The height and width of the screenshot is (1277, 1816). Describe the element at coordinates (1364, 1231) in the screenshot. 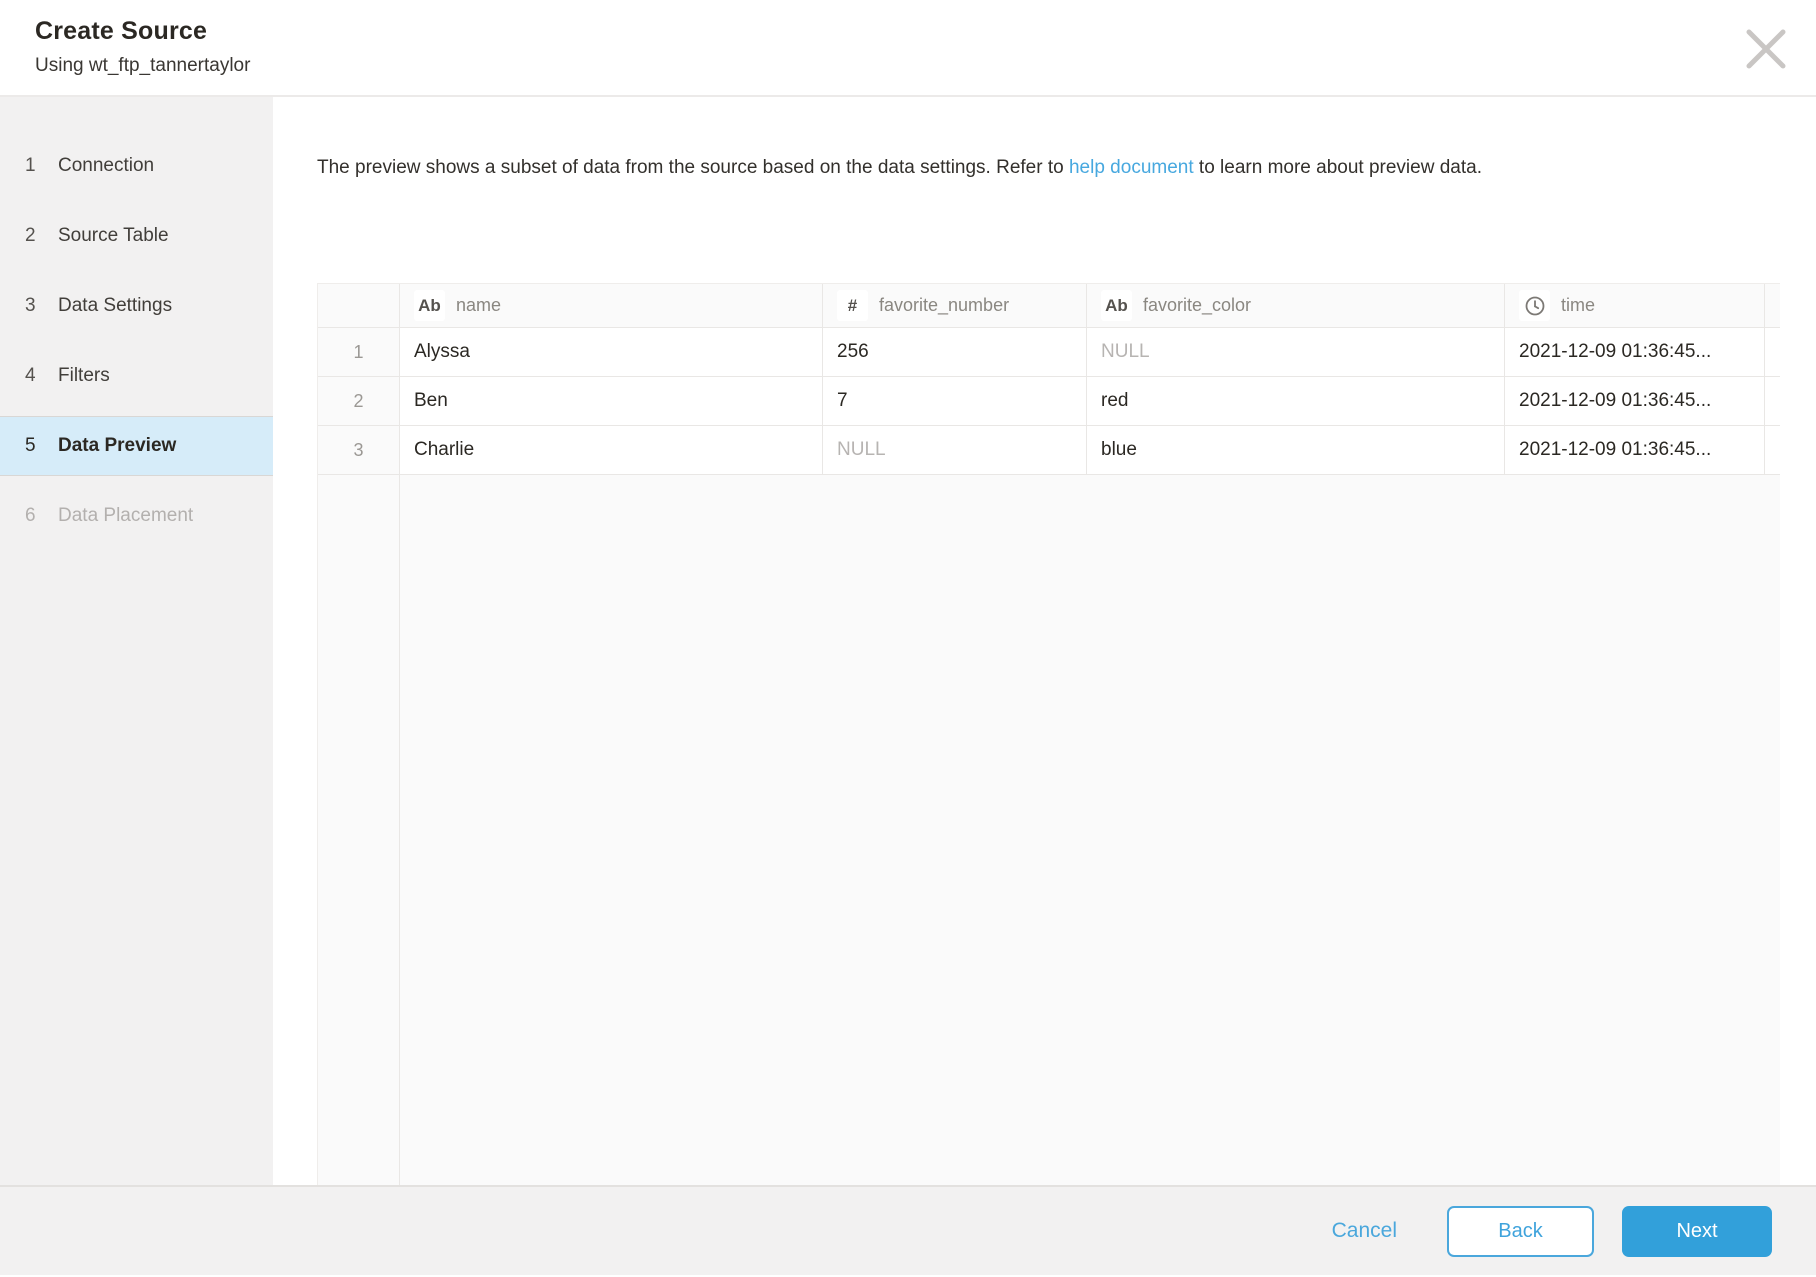

I see `cancel-button: Cancel` at that location.